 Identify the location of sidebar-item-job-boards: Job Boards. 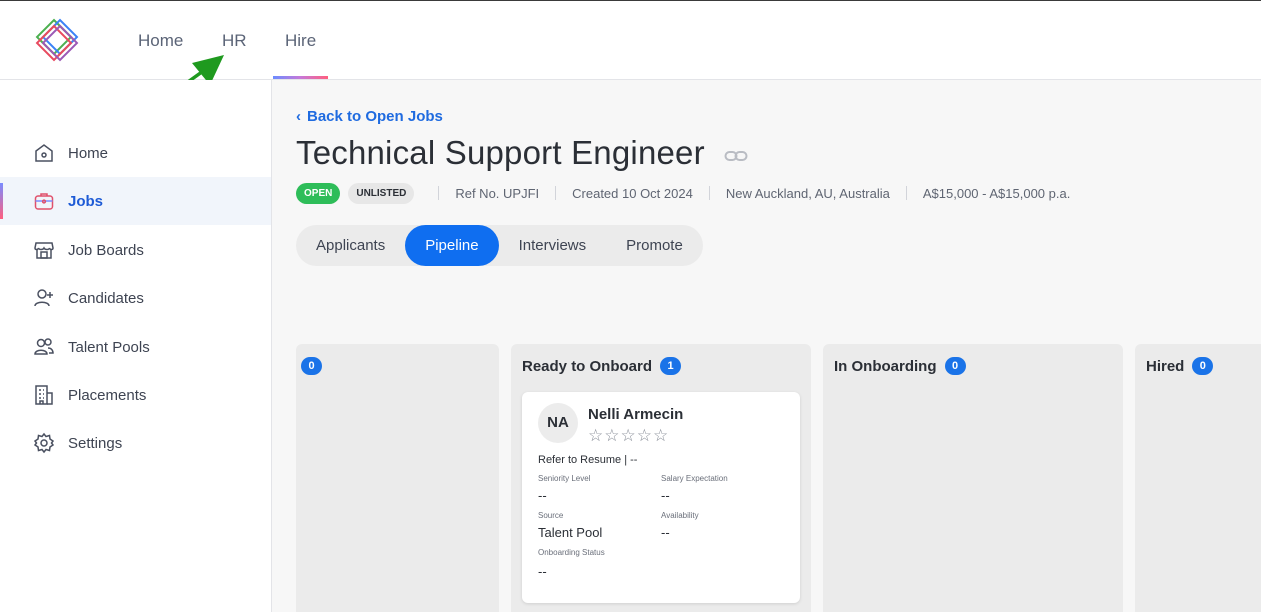
(135, 250).